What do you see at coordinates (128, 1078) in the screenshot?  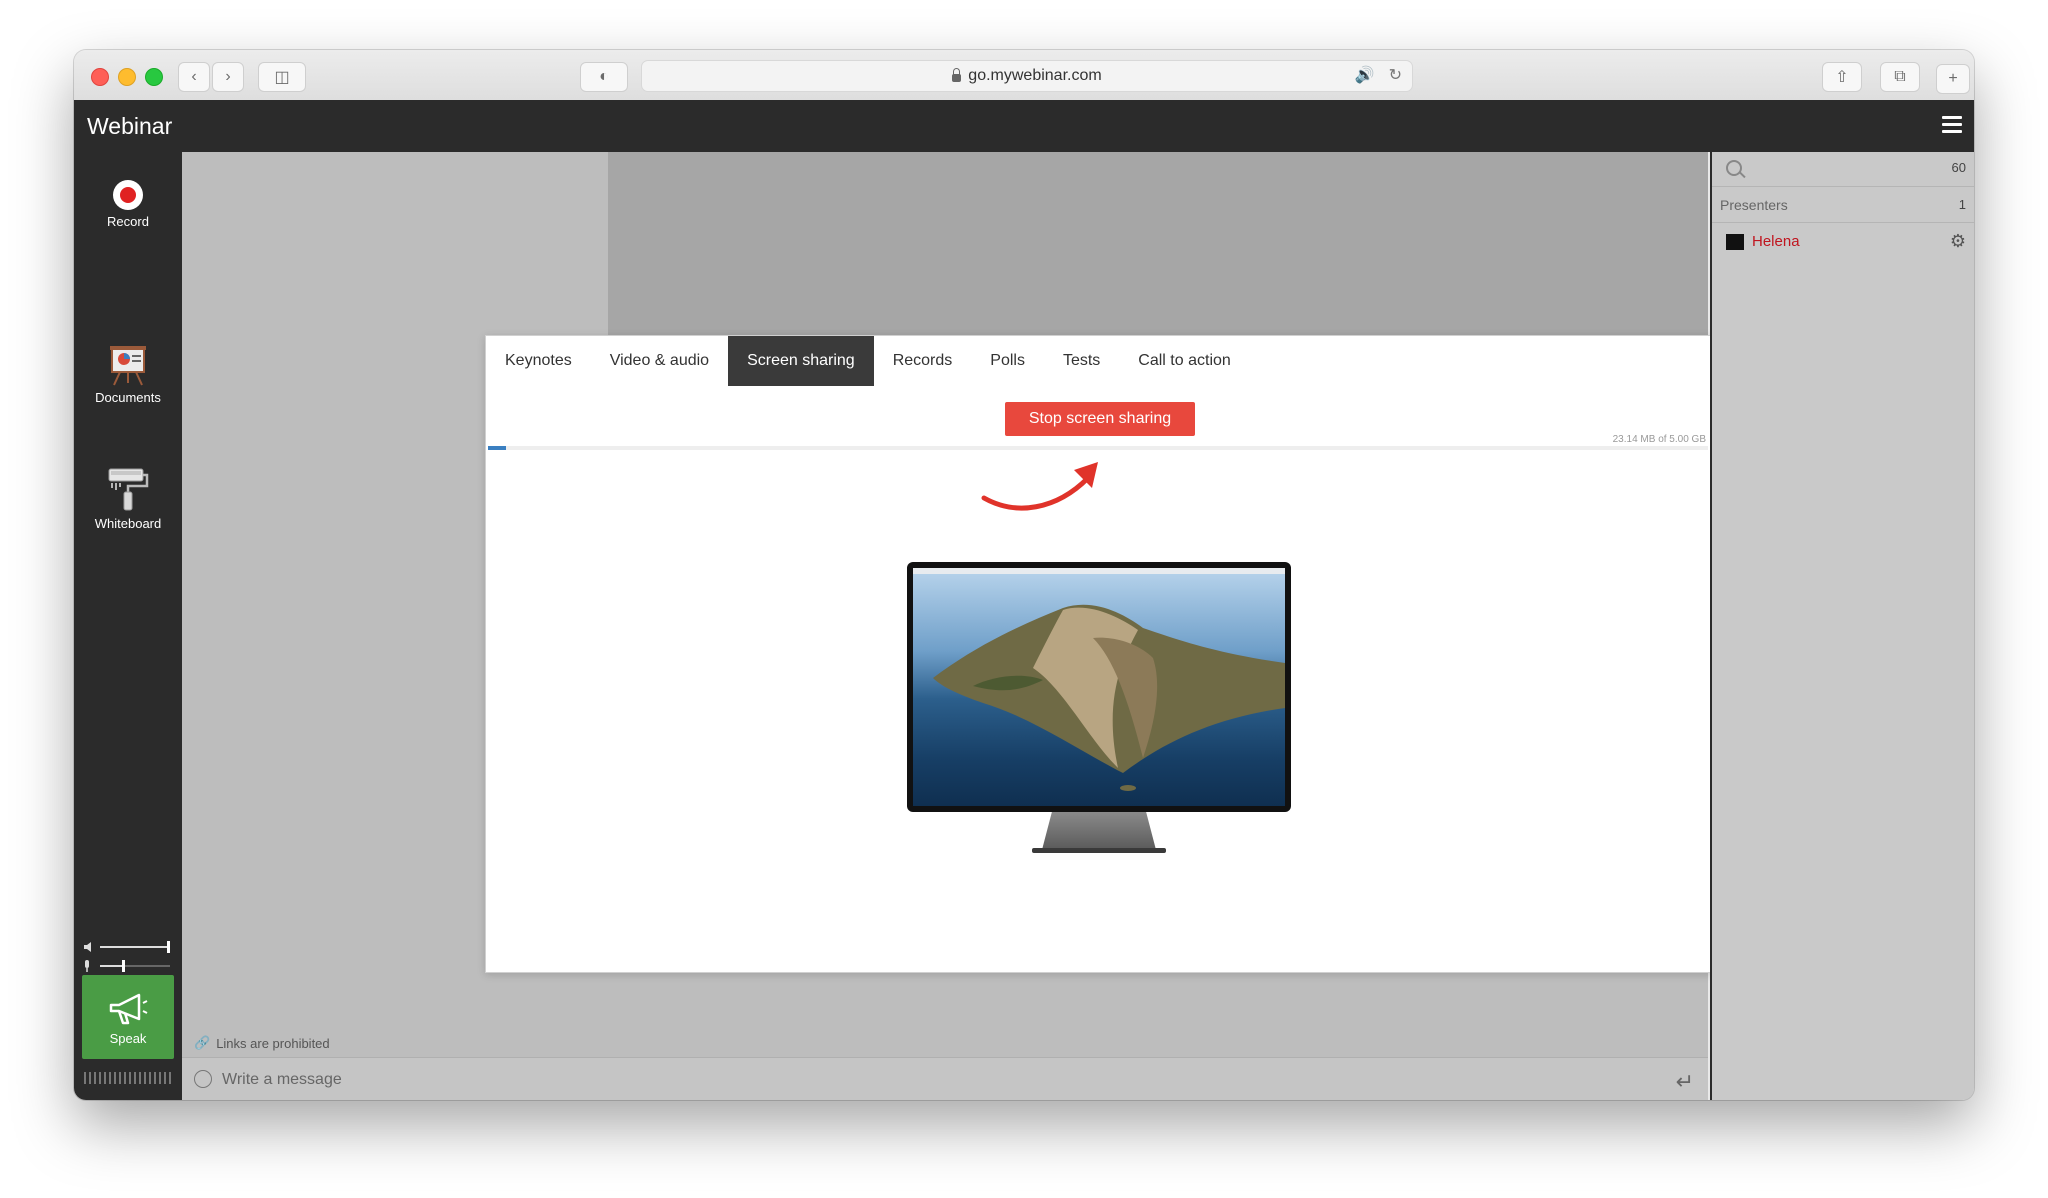 I see `audio-level-meter` at bounding box center [128, 1078].